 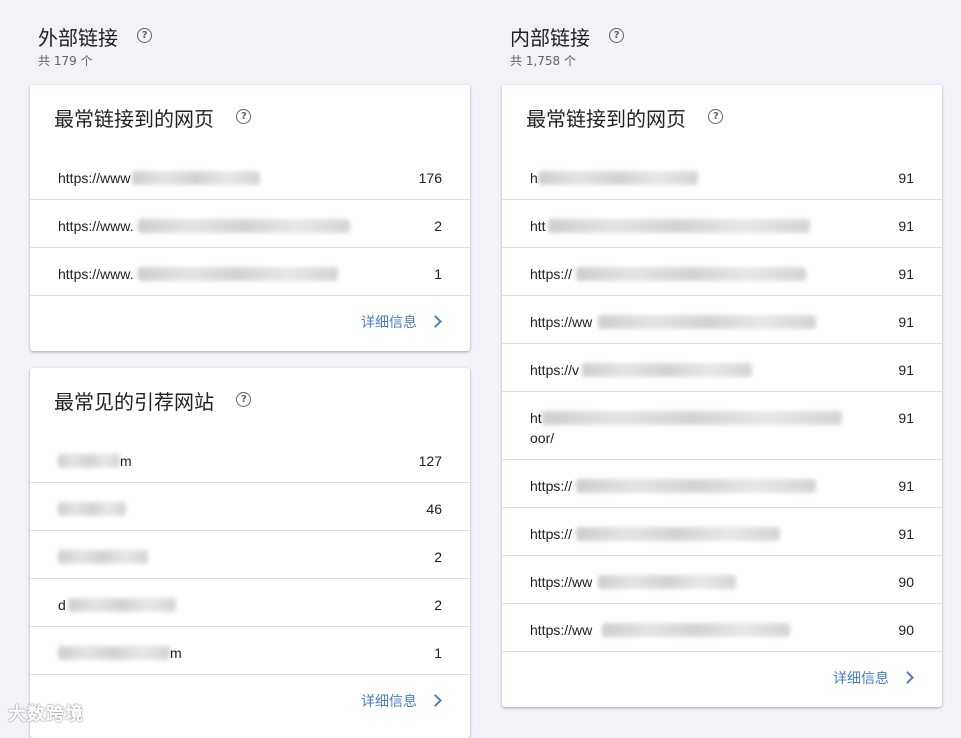 What do you see at coordinates (250, 651) in the screenshot?
I see `table-row: m 1` at bounding box center [250, 651].